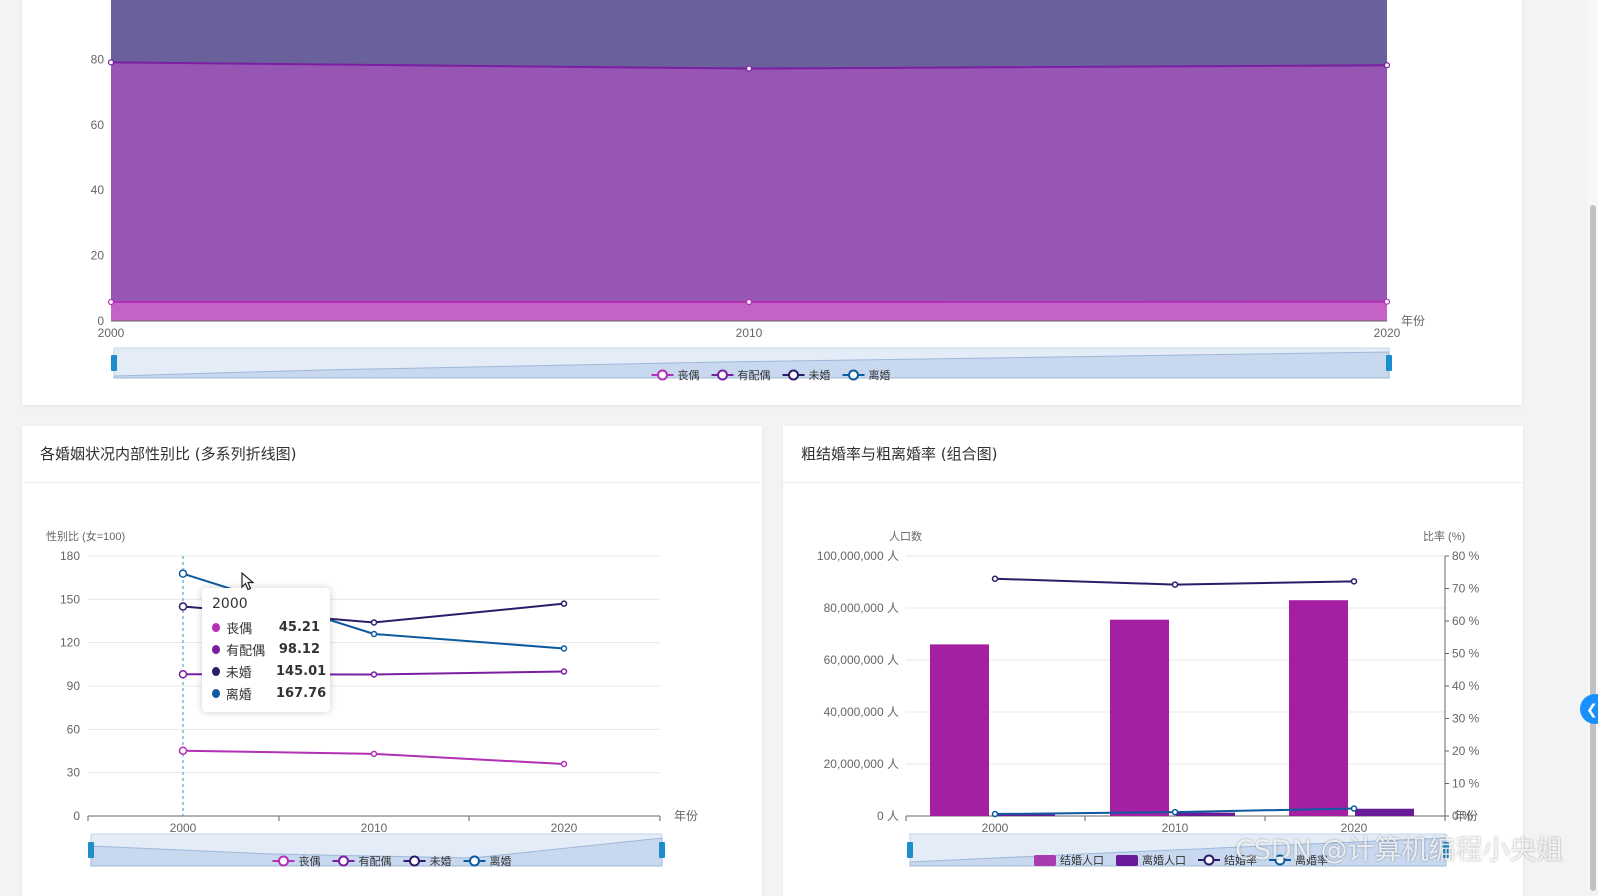 This screenshot has width=1598, height=896. I want to click on tooltip-series-name: 未婚, so click(251, 671).